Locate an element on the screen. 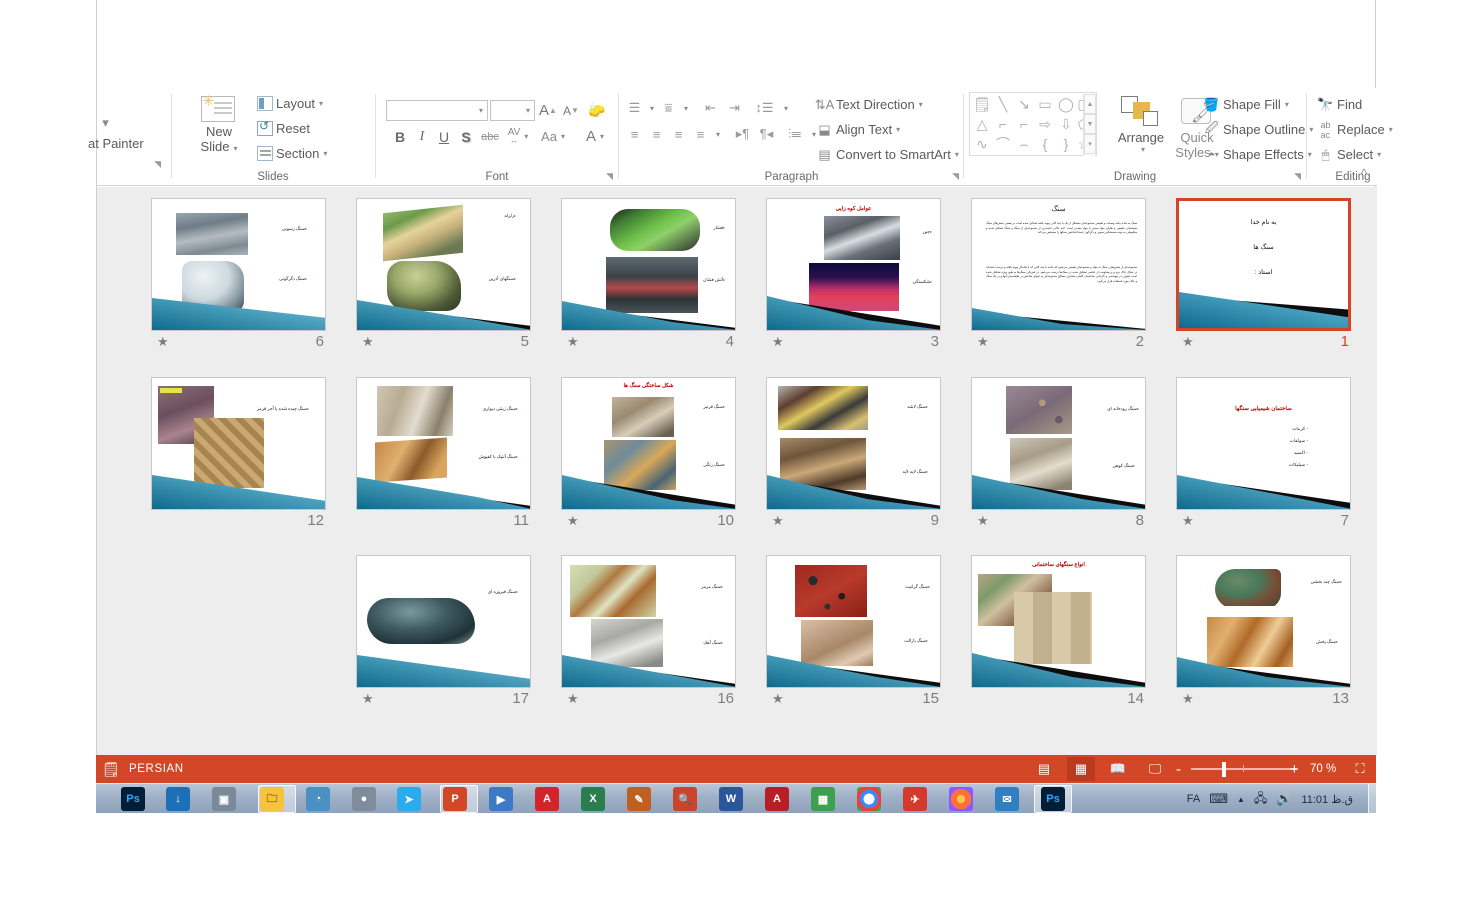 The height and width of the screenshot is (910, 1472). taskbar-telegram: ➤ is located at coordinates (409, 799).